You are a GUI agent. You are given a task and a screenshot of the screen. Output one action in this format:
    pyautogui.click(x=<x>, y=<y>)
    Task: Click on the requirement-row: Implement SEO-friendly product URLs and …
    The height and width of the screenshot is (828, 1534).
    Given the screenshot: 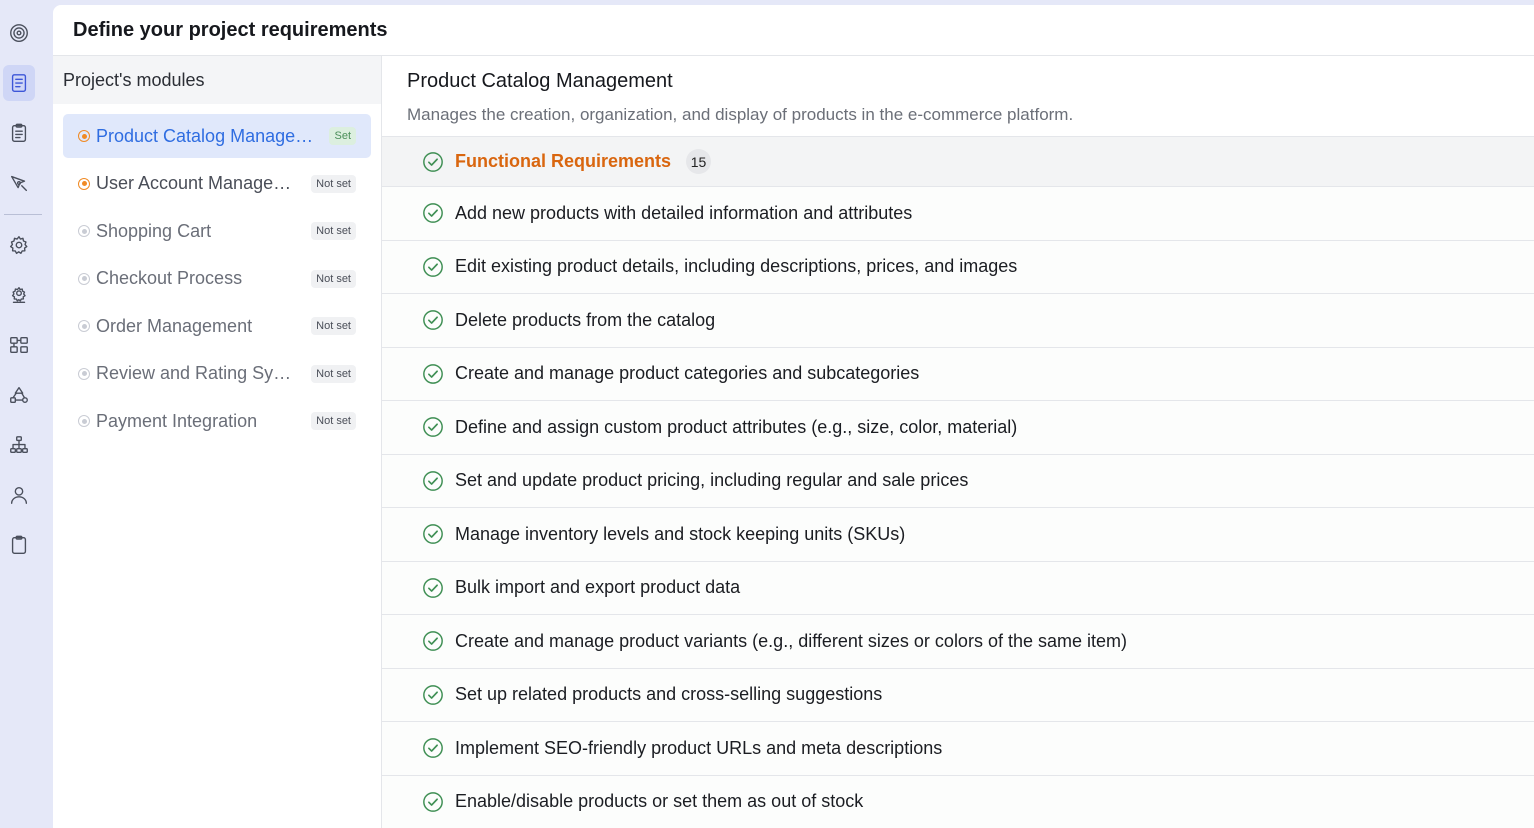 What is the action you would take?
    pyautogui.click(x=958, y=749)
    